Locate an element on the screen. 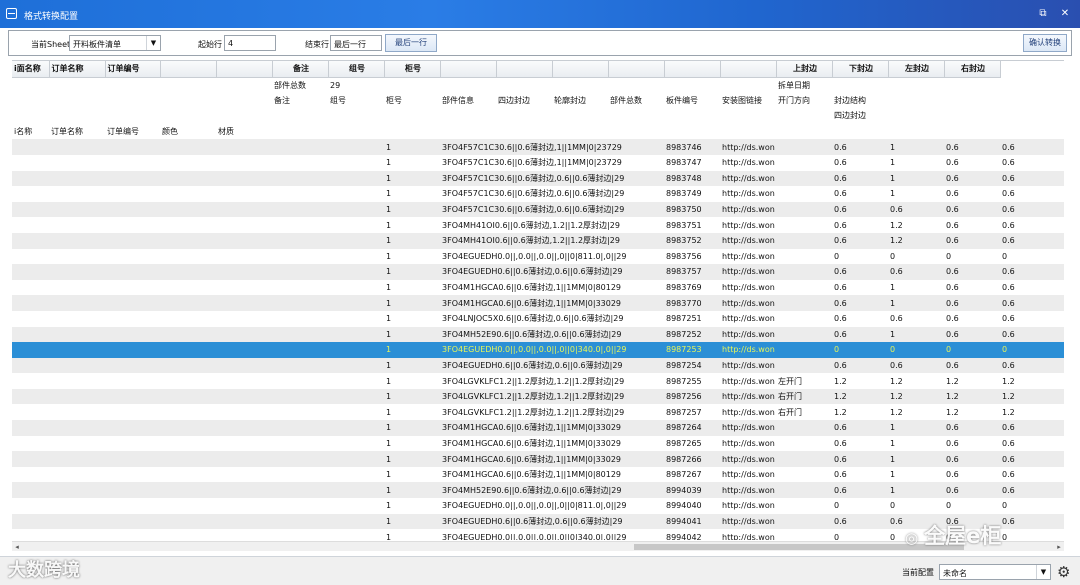 The height and width of the screenshot is (585, 1080). column-header: 组号 is located at coordinates (356, 69).